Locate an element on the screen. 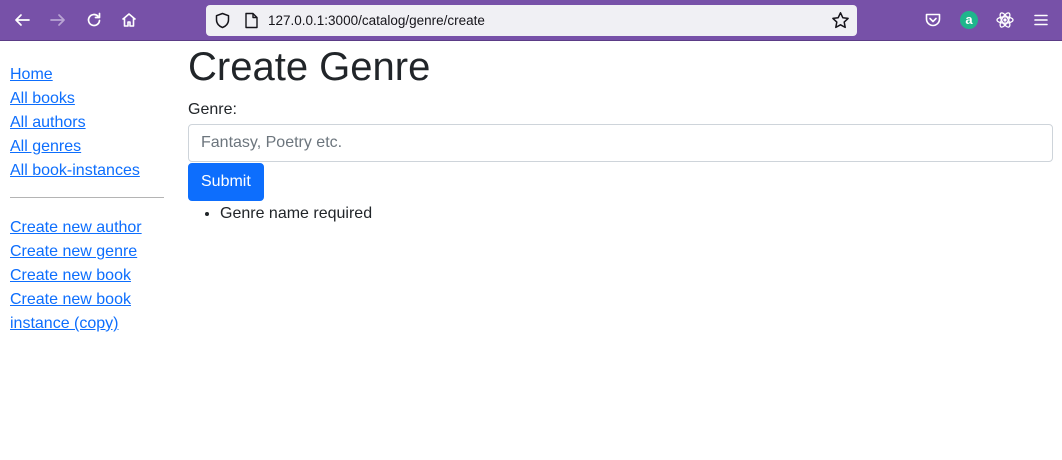  react-devtools-icon is located at coordinates (1005, 20).